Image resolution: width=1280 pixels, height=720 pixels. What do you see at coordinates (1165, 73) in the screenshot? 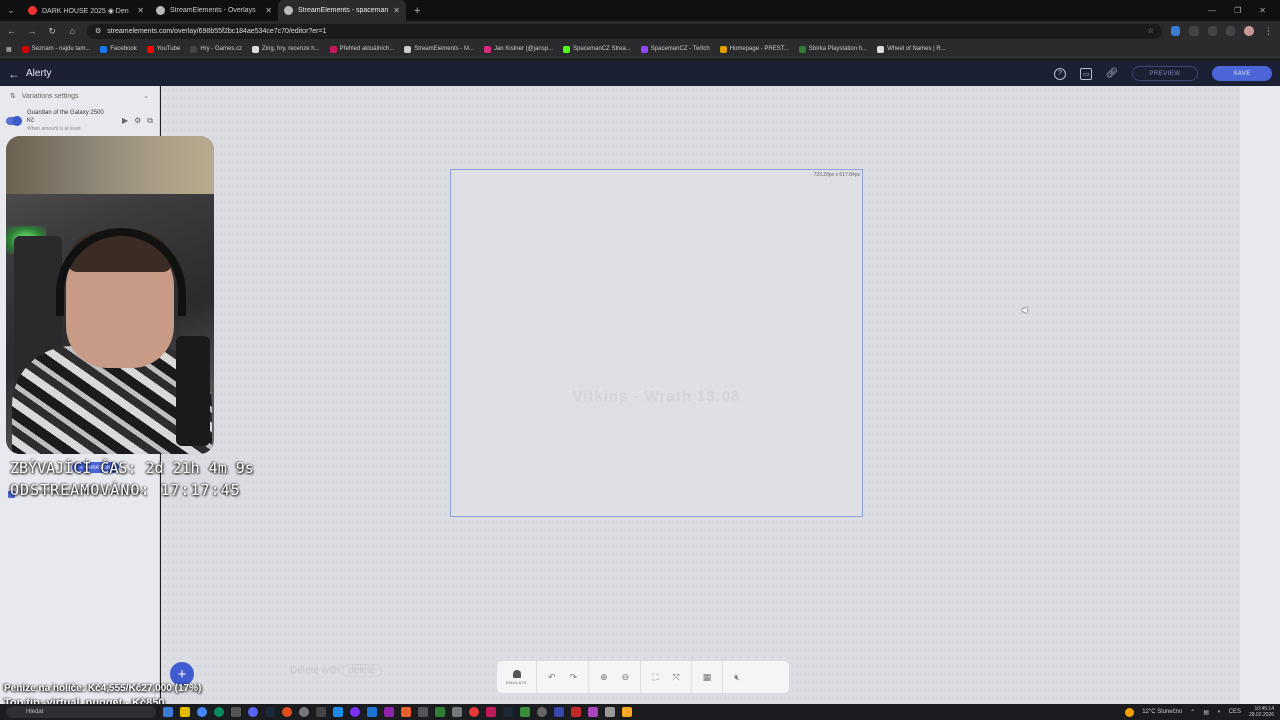
I see `preview-button: PREVIEW` at bounding box center [1165, 73].